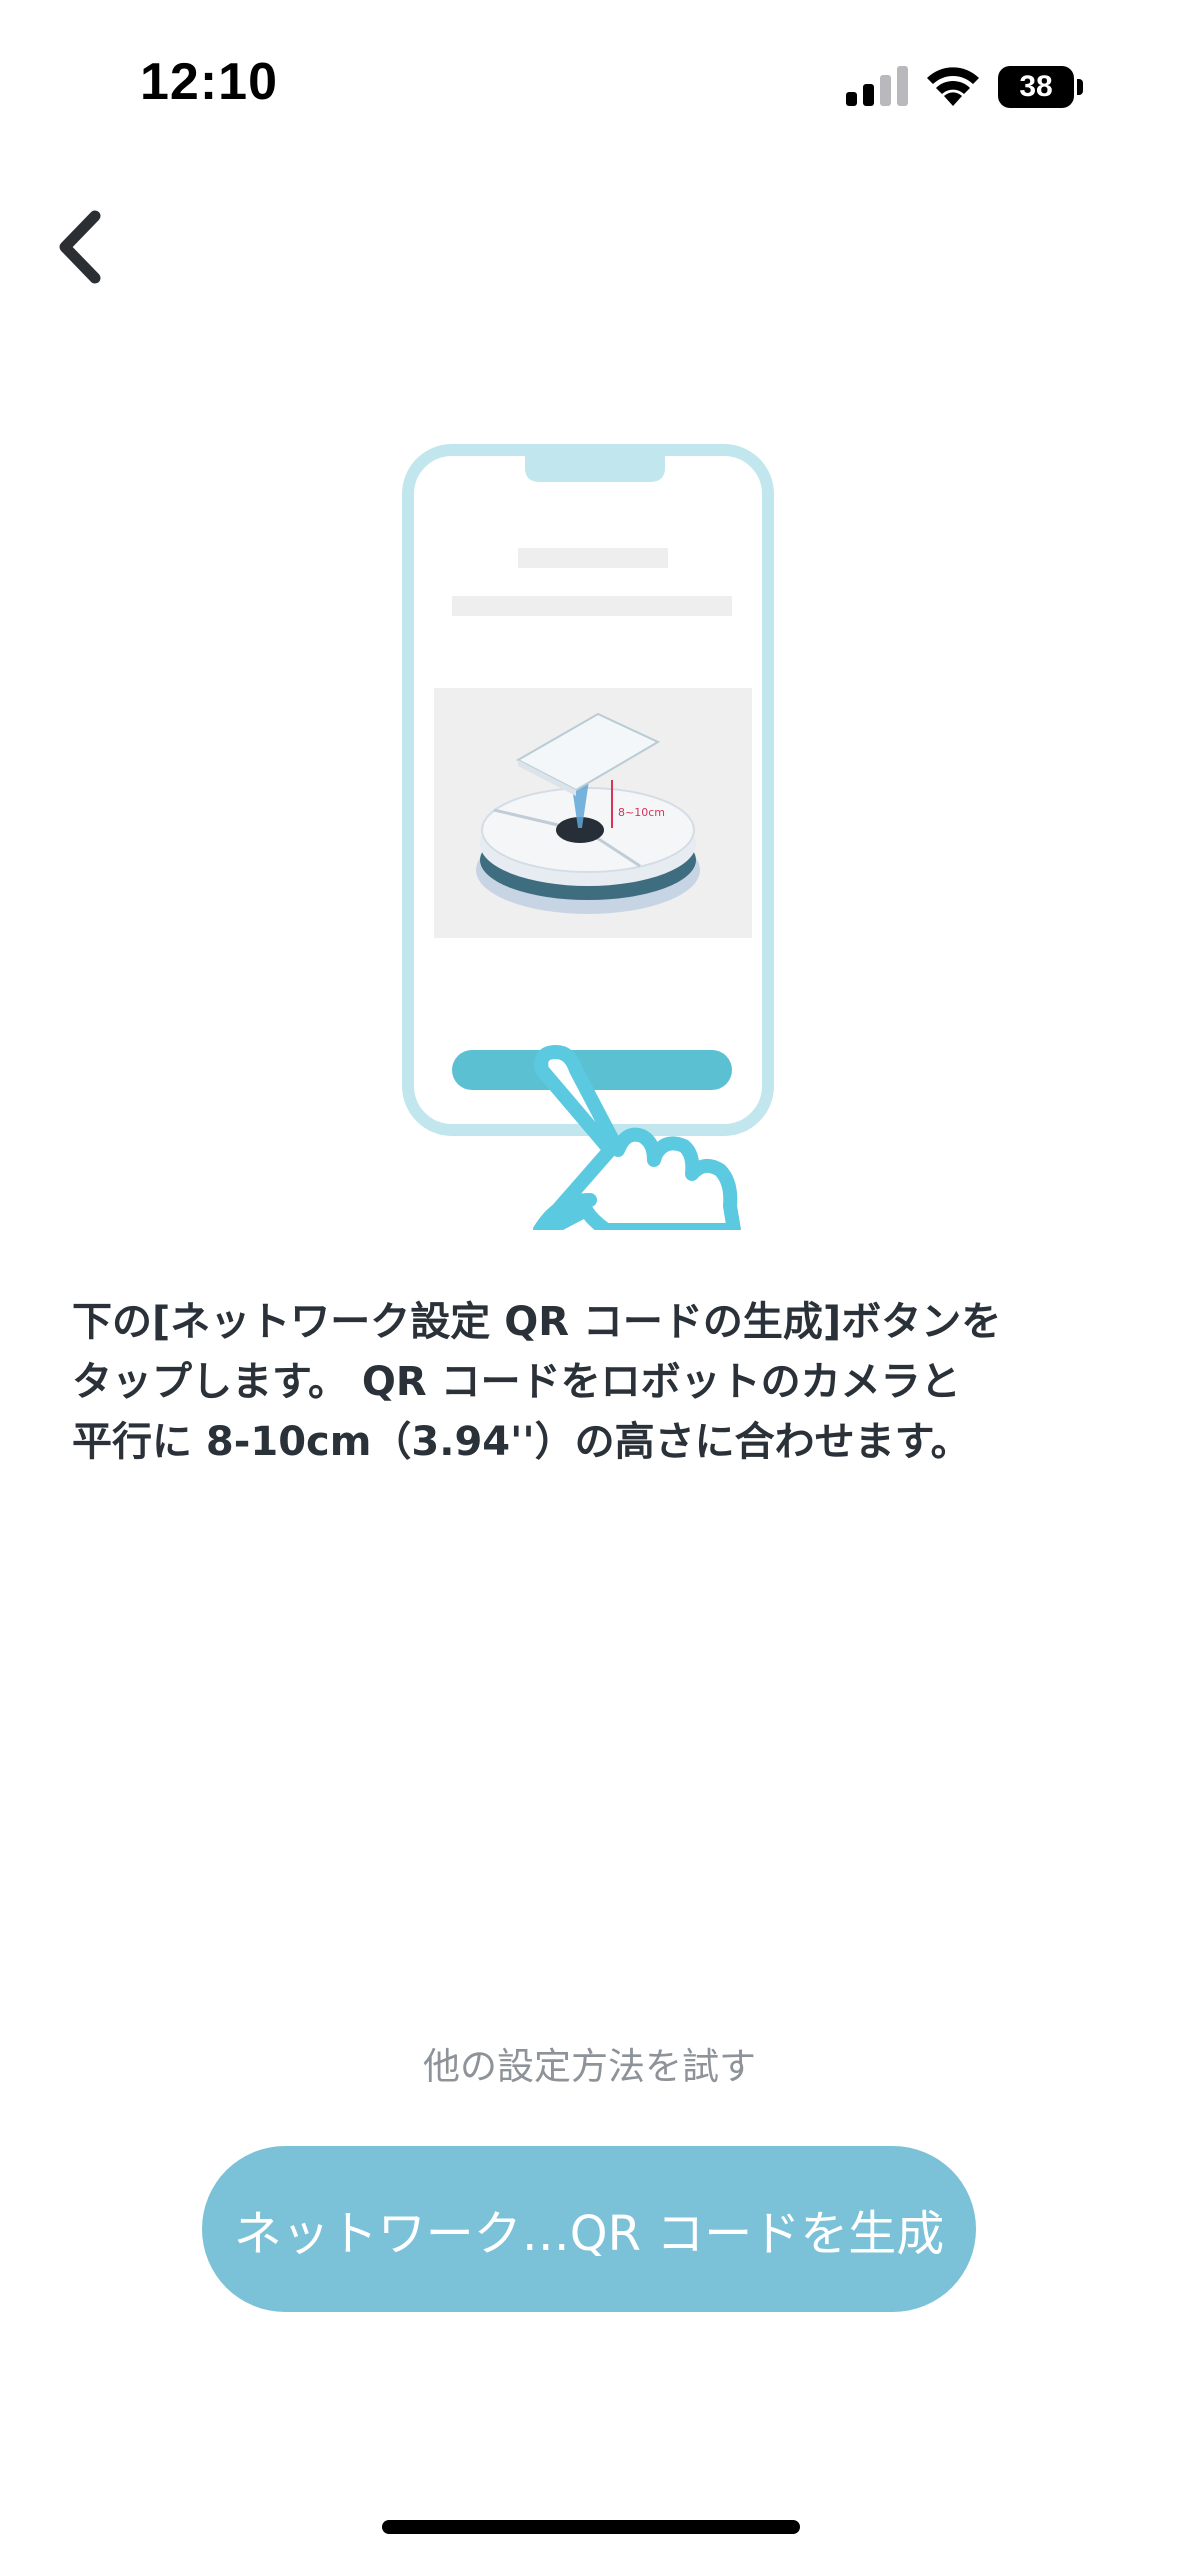 Image resolution: width=1179 pixels, height=2556 pixels. I want to click on battery-cap, so click(1080, 87).